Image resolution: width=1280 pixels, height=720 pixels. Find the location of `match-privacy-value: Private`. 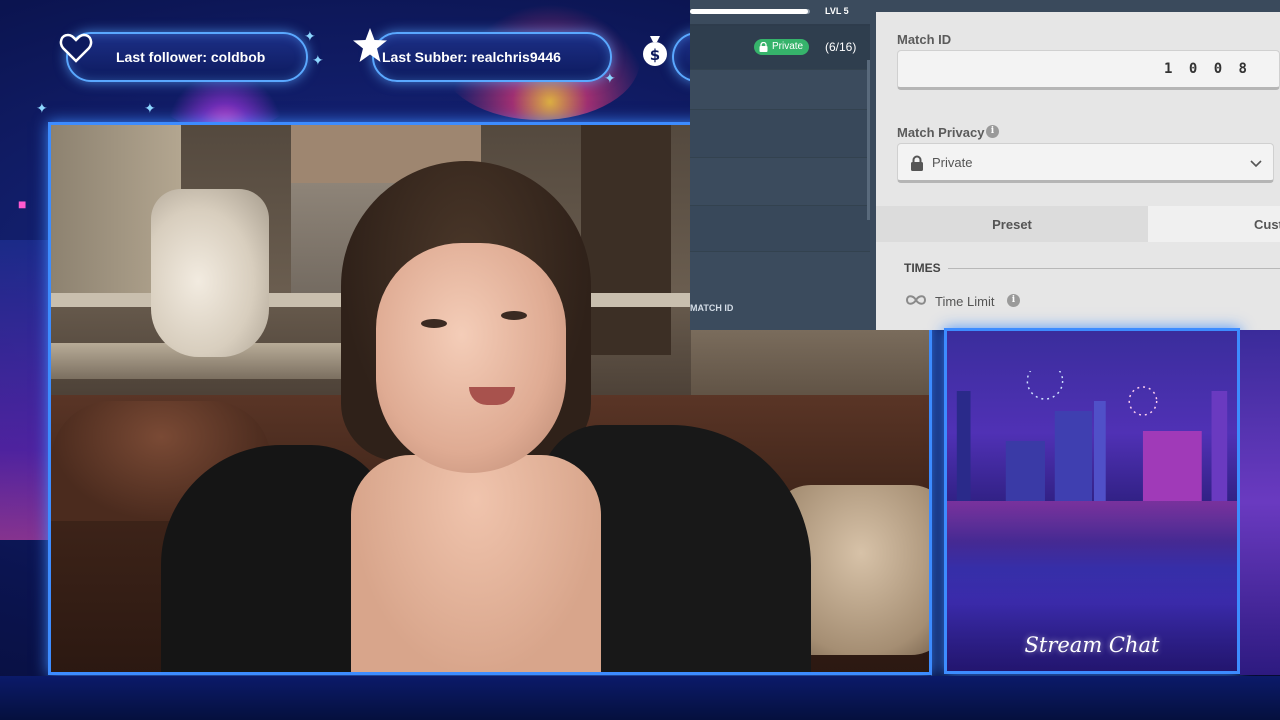

match-privacy-value: Private is located at coordinates (952, 162).